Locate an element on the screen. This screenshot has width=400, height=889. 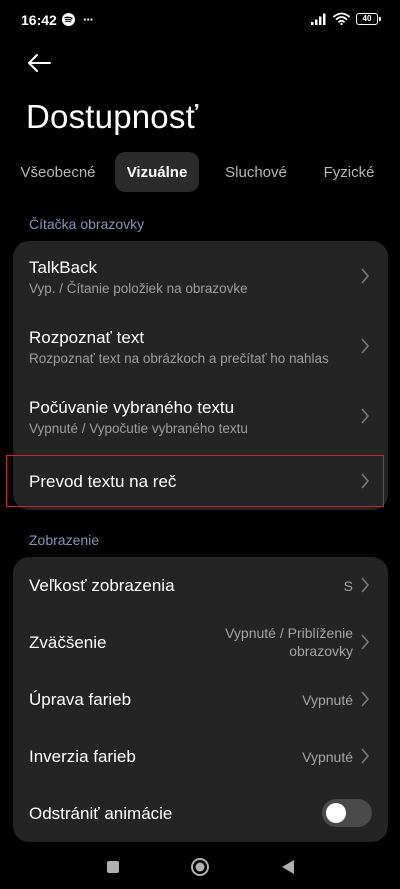
tab-label: Fyzické is located at coordinates (349, 172).